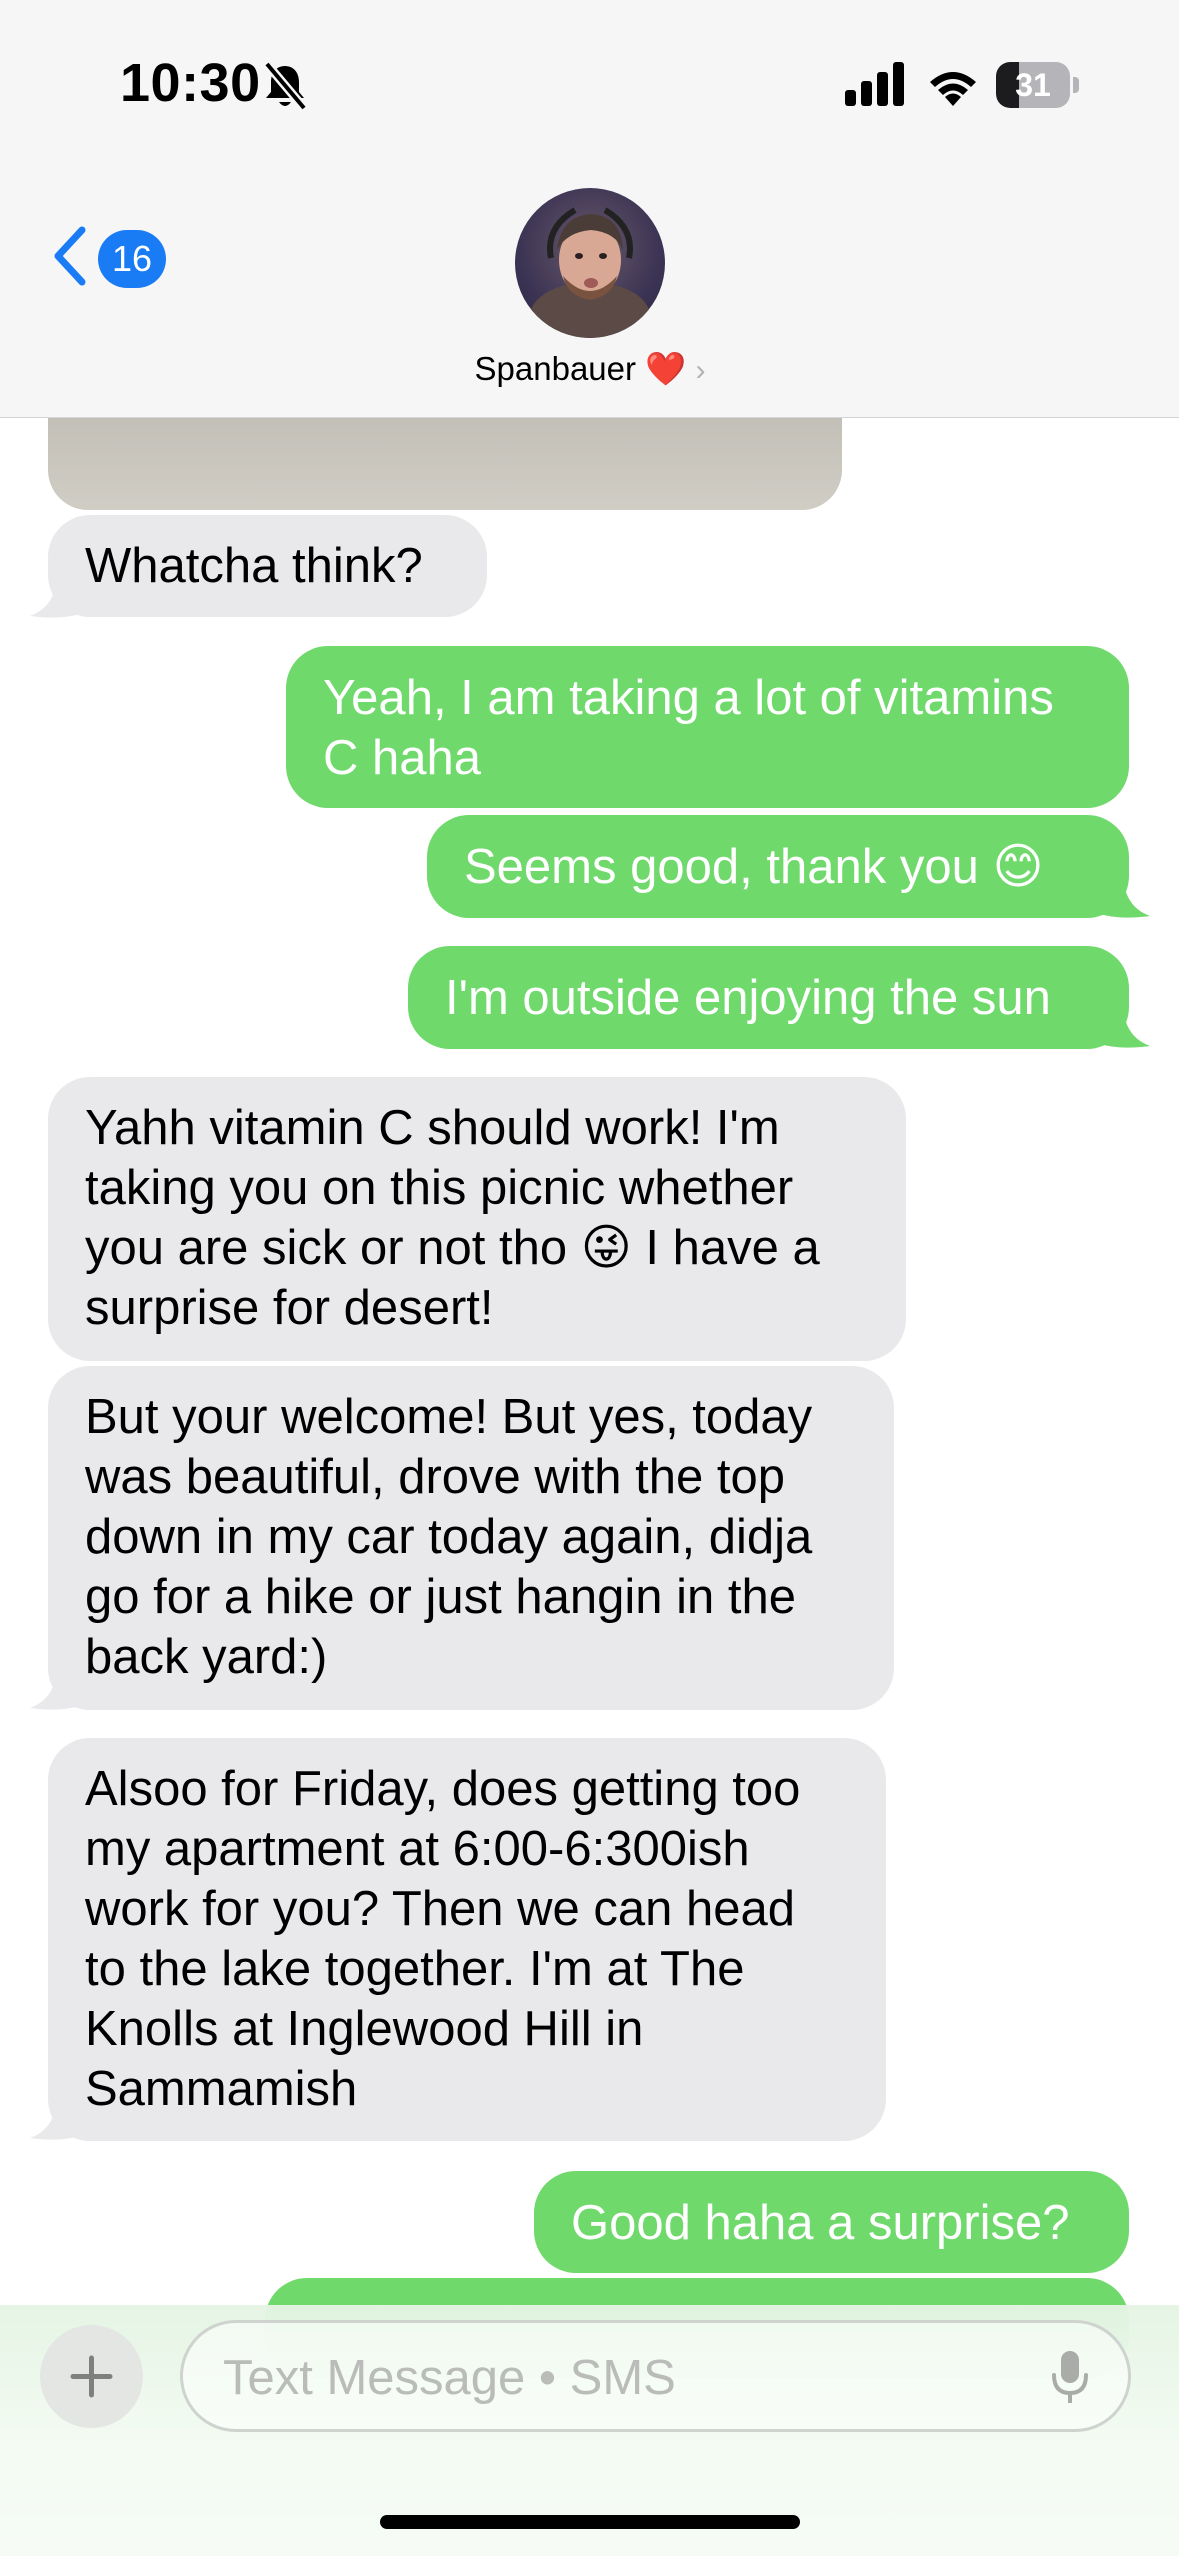 The image size is (1179, 2556). I want to click on status-time: 10:30, so click(190, 83).